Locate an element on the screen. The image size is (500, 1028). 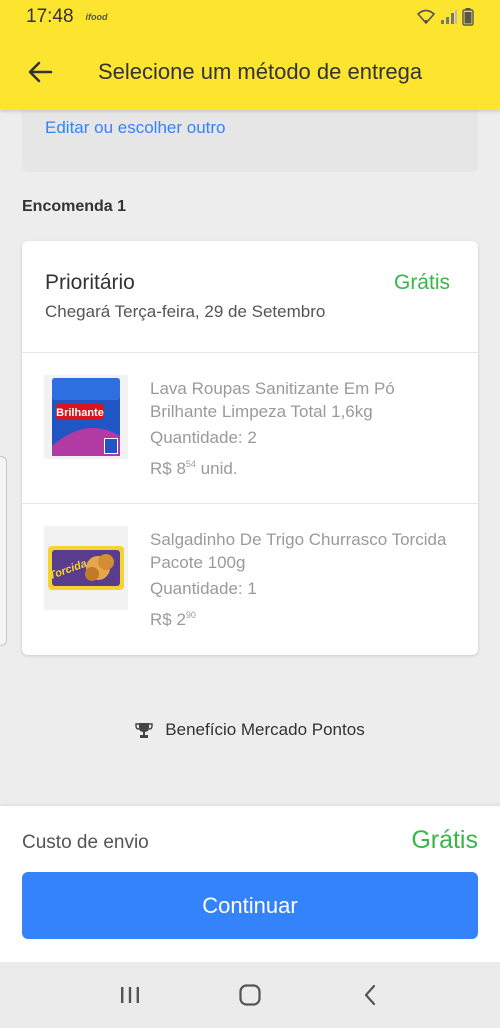
continue-button: Continuar is located at coordinates (250, 905).